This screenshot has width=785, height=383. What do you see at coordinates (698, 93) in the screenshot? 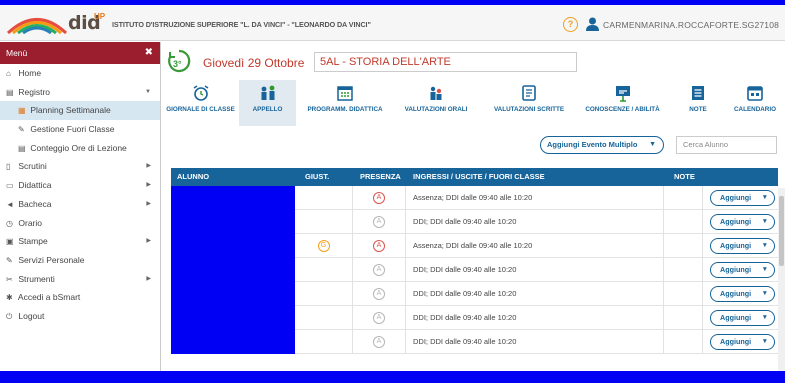
I see `notepad-icon` at bounding box center [698, 93].